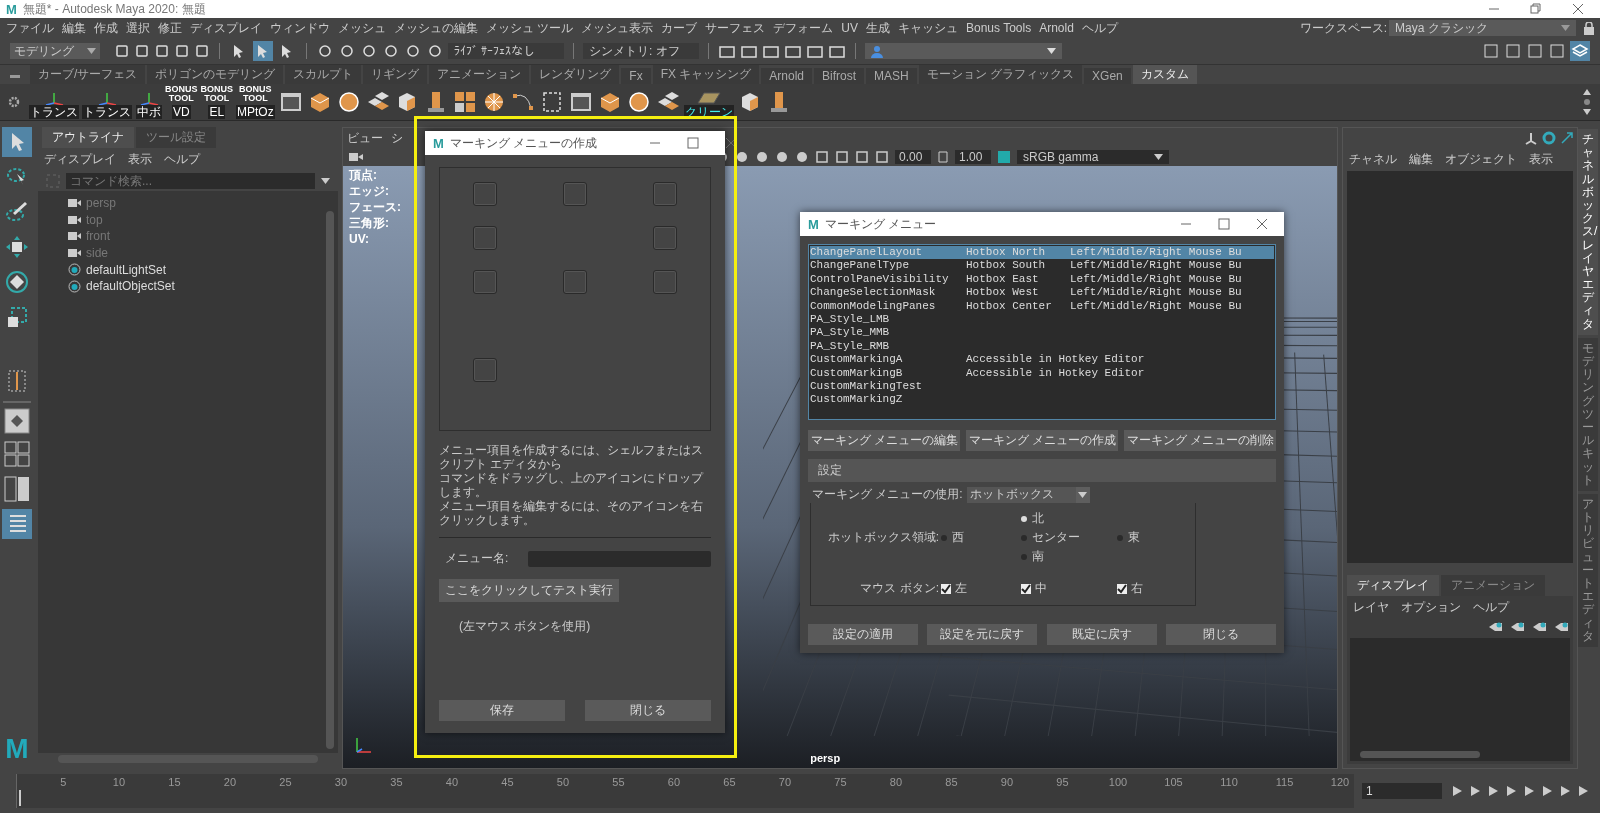  Describe the element at coordinates (80, 159) in the screenshot. I see `menu-item: ディスプレイ` at that location.